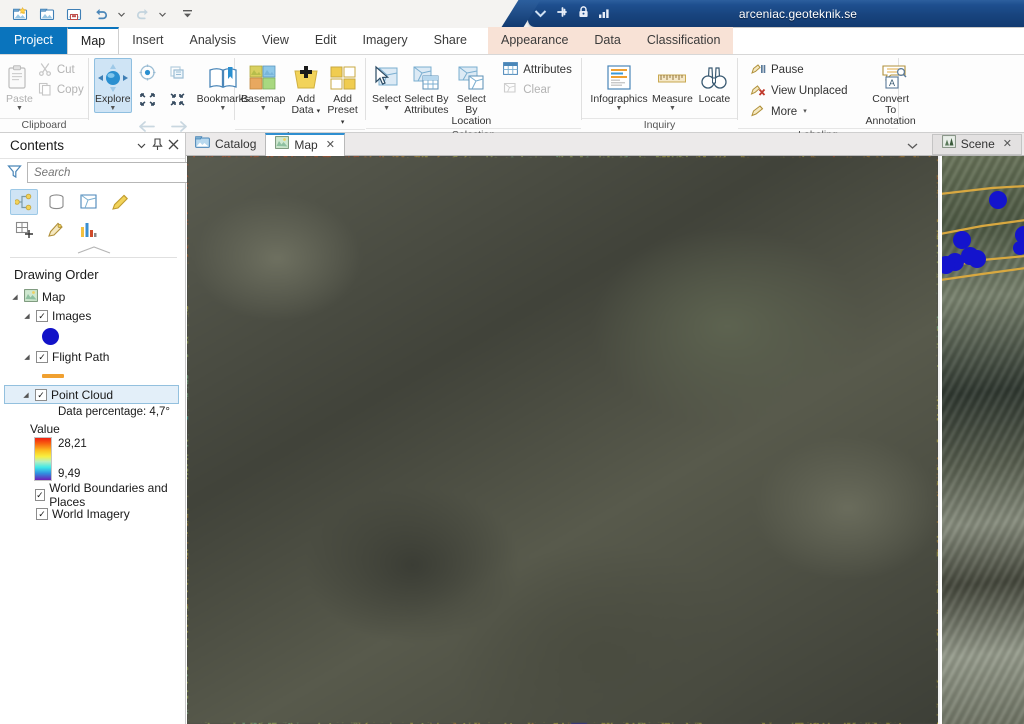 This screenshot has height=724, width=1024. What do you see at coordinates (94, 296) in the screenshot?
I see `toc-item-map: ◢ Map` at bounding box center [94, 296].